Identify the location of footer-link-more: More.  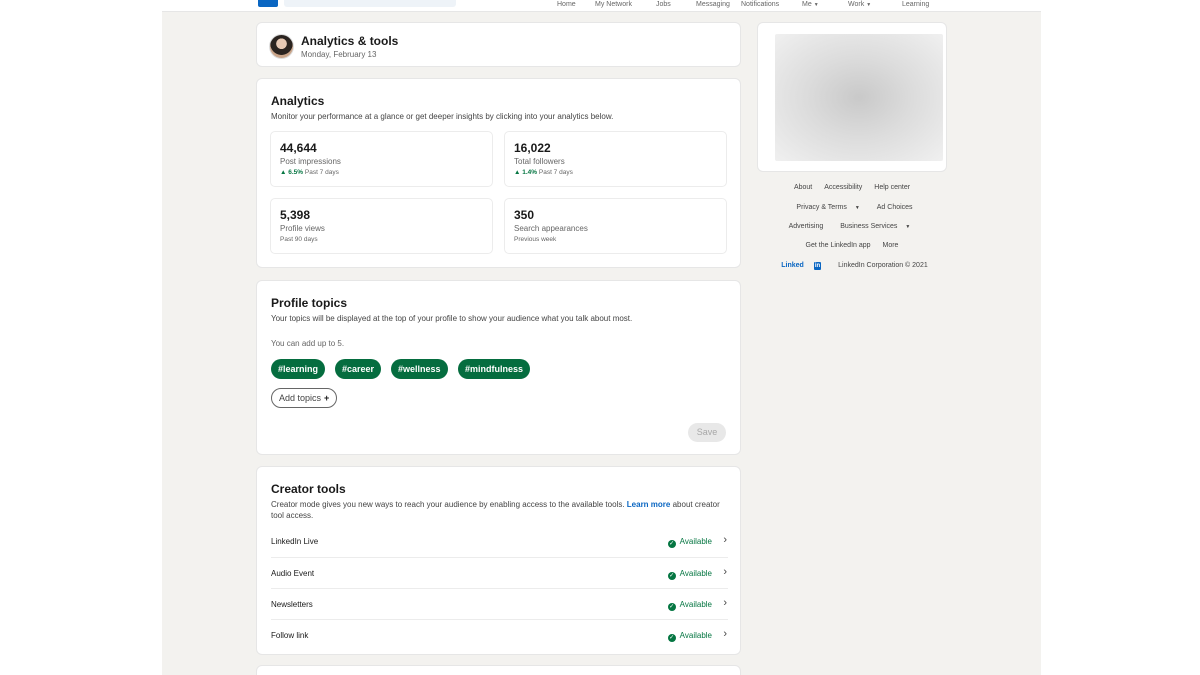
(891, 245).